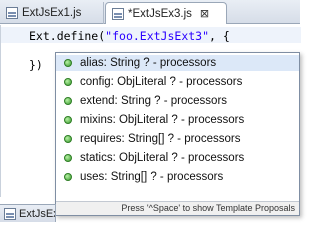 The height and width of the screenshot is (240, 320). I want to click on proposal-item: config: ObjLiteral ? - processors, so click(177, 82).